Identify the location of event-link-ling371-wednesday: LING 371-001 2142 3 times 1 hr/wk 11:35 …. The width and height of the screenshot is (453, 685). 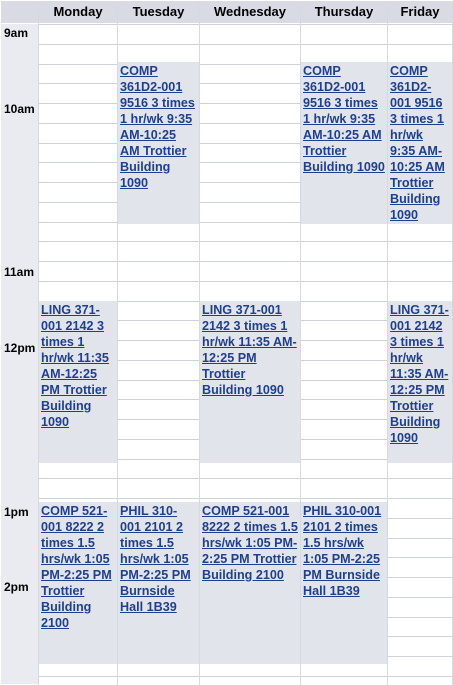
(250, 350).